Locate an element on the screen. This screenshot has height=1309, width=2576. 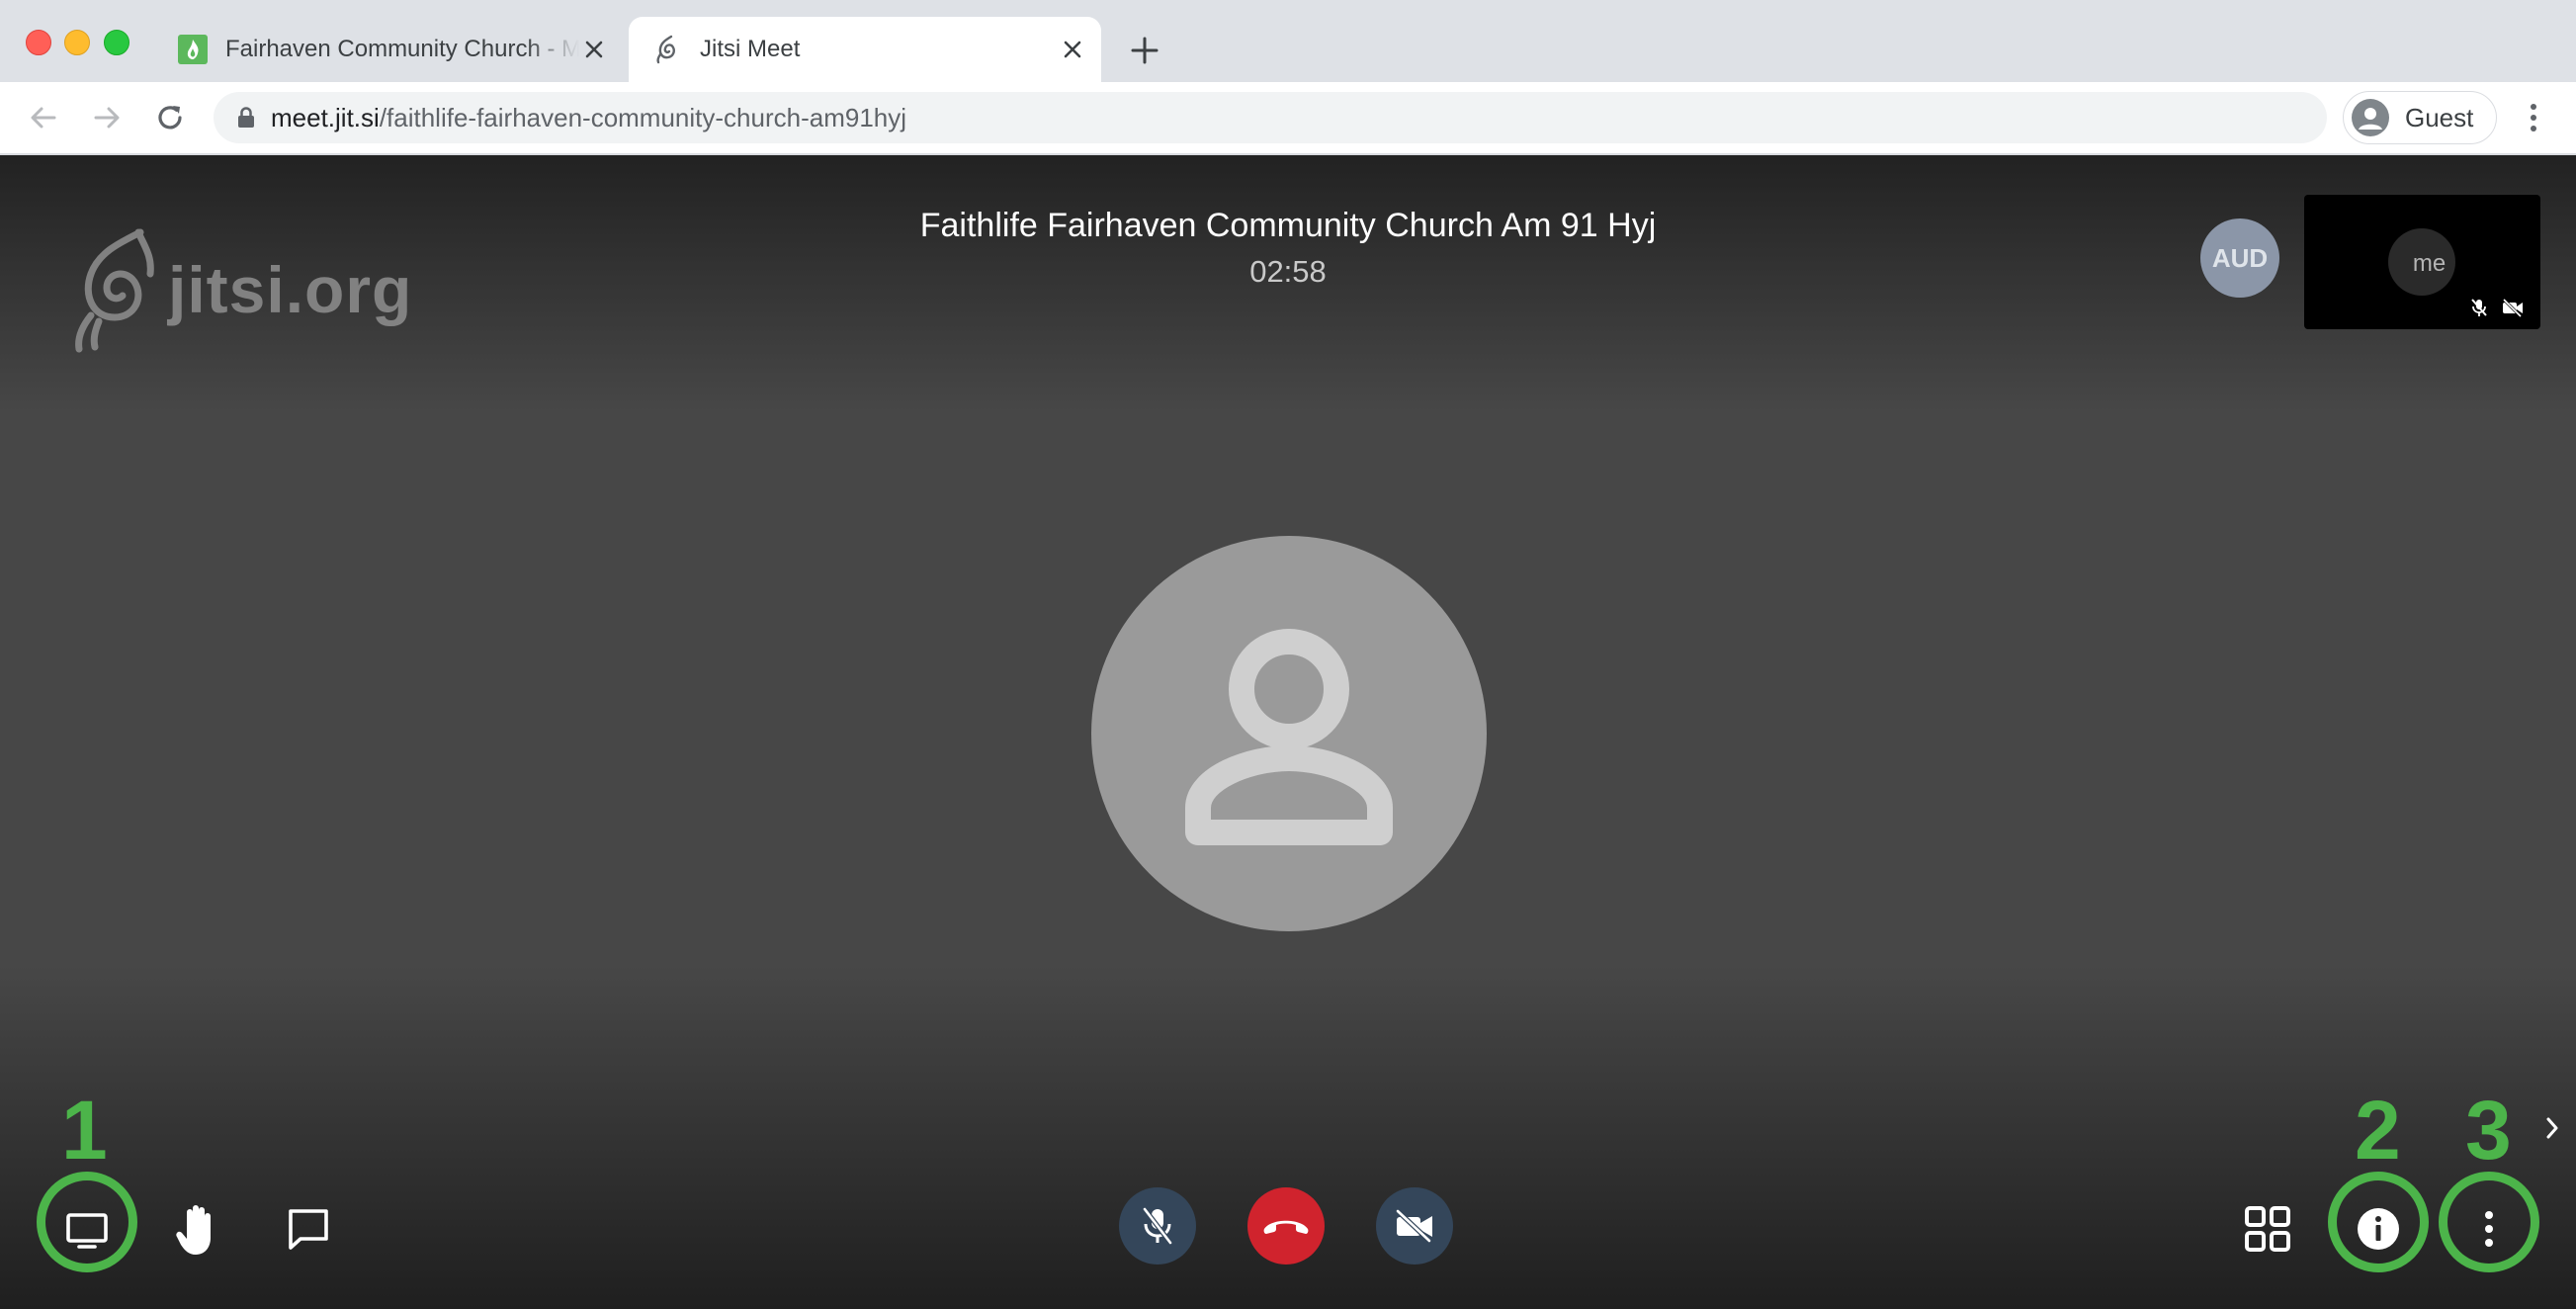
lock-icon is located at coordinates (246, 117).